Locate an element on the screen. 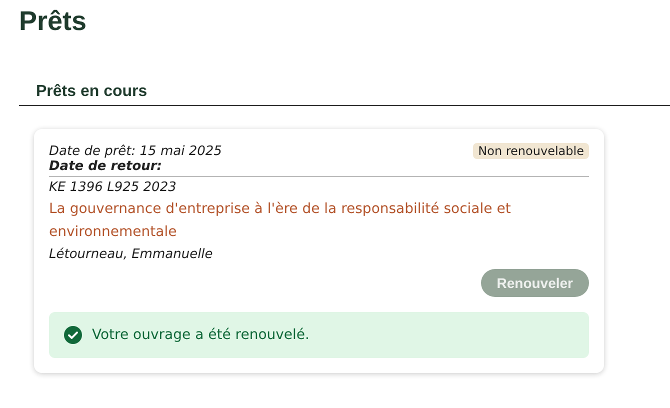 Image resolution: width=670 pixels, height=408 pixels. book-title: La gouvernance d'entreprise à l'ère de la responsabilité sociale et environnementale is located at coordinates (280, 221).